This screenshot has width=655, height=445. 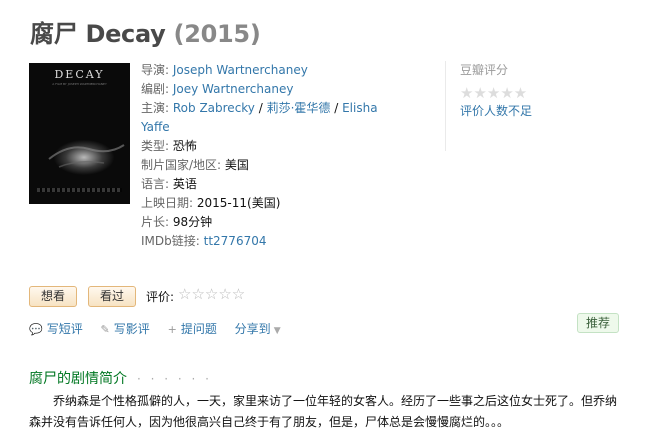 I want to click on my-rating-stars-icon: ☆☆☆☆☆, so click(x=211, y=294).